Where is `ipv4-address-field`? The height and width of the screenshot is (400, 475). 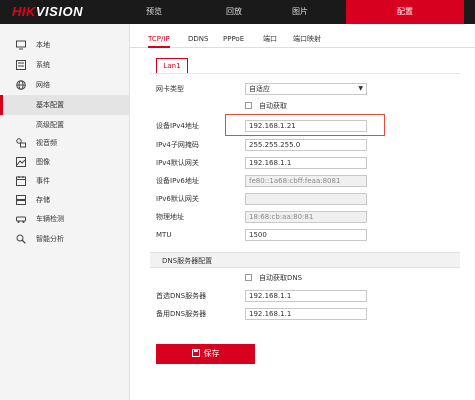
ipv4-address-field is located at coordinates (306, 126).